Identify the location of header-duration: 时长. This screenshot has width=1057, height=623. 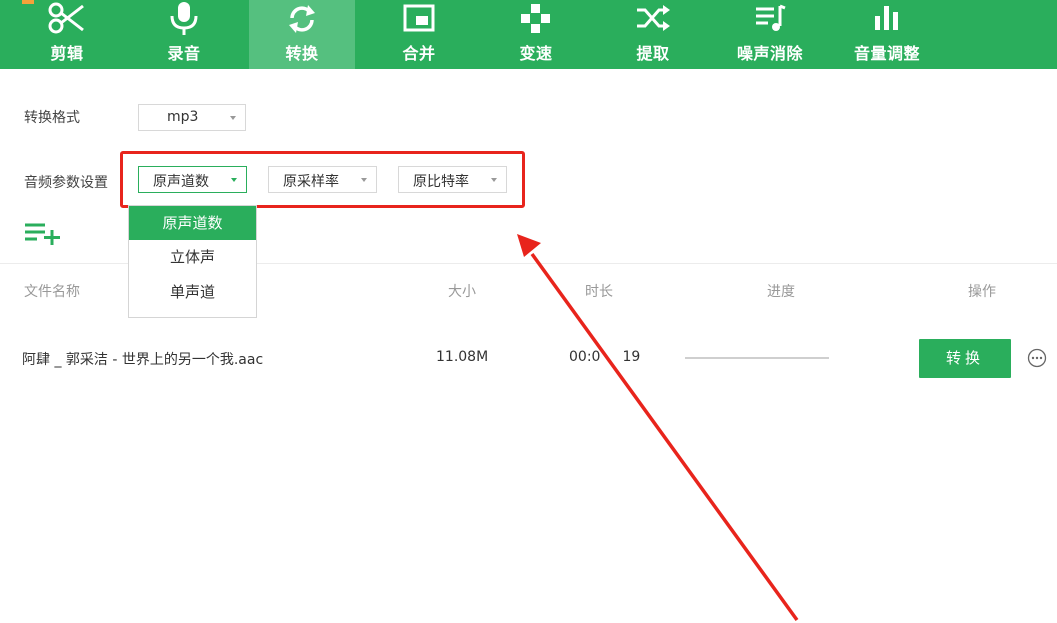
(599, 292).